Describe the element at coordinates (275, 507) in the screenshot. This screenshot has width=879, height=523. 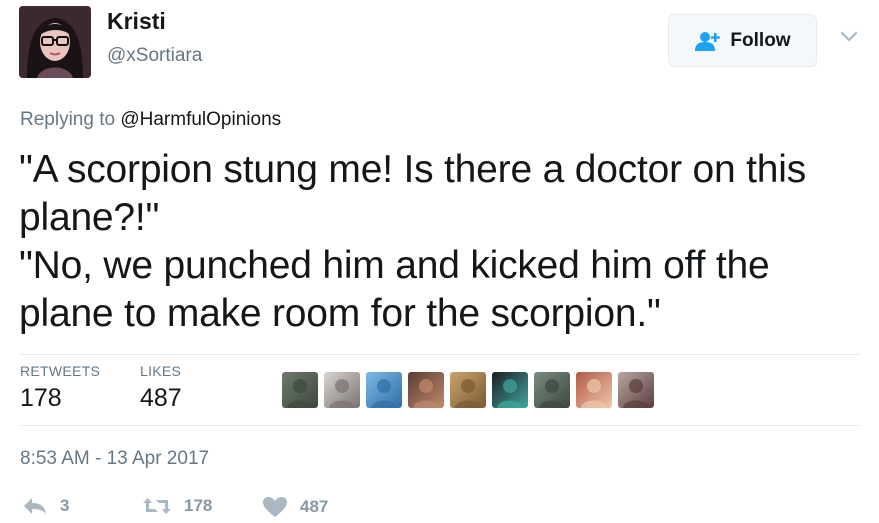
I see `heart-icon` at that location.